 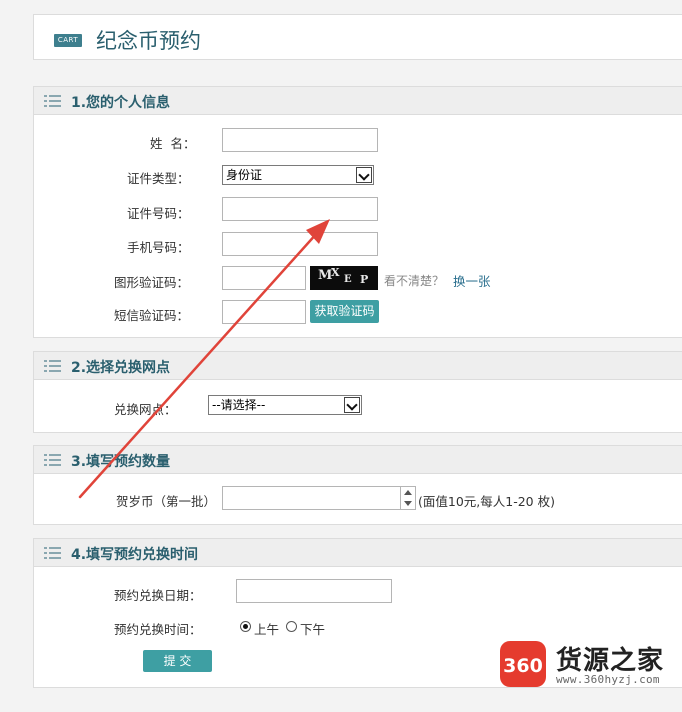 What do you see at coordinates (357, 485) in the screenshot?
I see `section-quantity: 3.填写预约数量` at bounding box center [357, 485].